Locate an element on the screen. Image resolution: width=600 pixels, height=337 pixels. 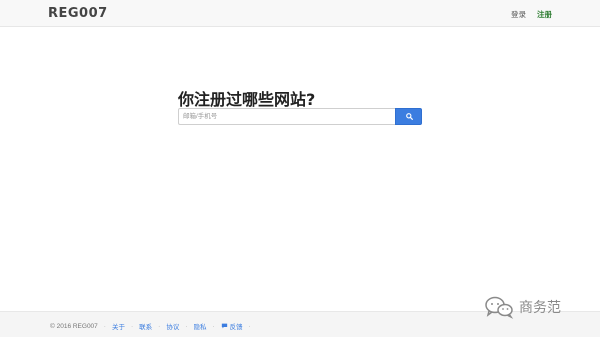
search-bar is located at coordinates (300, 116).